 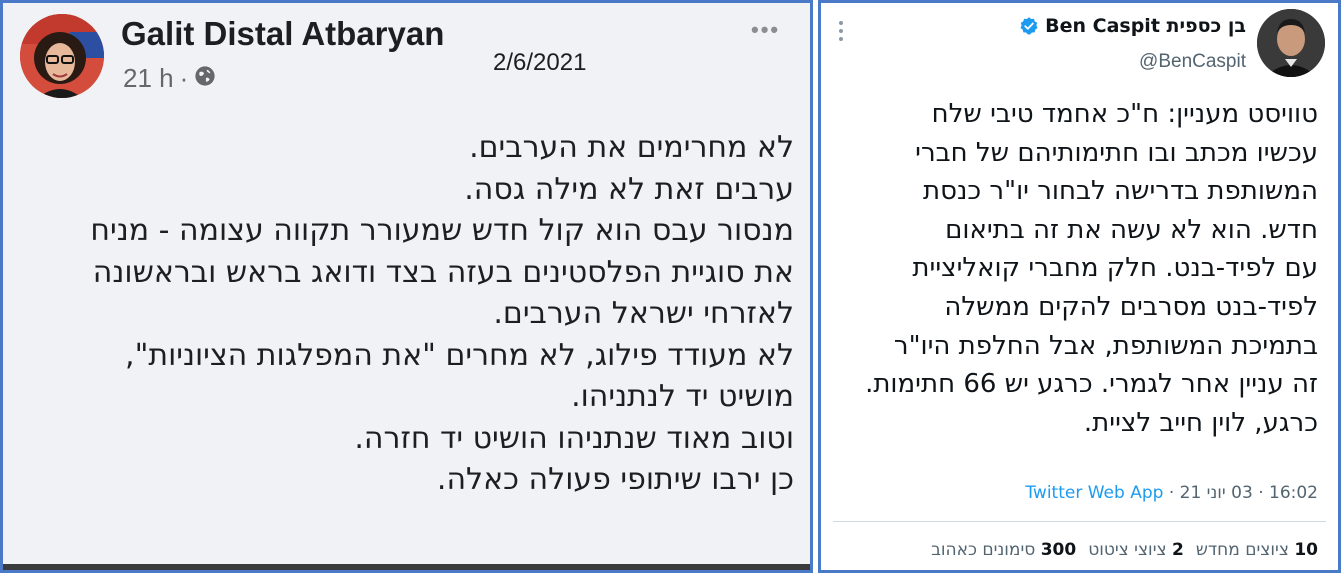 I want to click on vertical-dots-icon, so click(x=842, y=31).